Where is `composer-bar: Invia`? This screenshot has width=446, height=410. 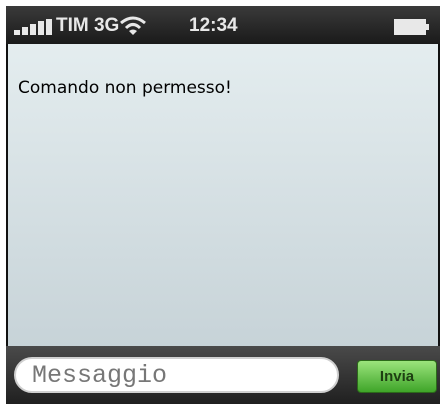 composer-bar: Invia is located at coordinates (223, 375).